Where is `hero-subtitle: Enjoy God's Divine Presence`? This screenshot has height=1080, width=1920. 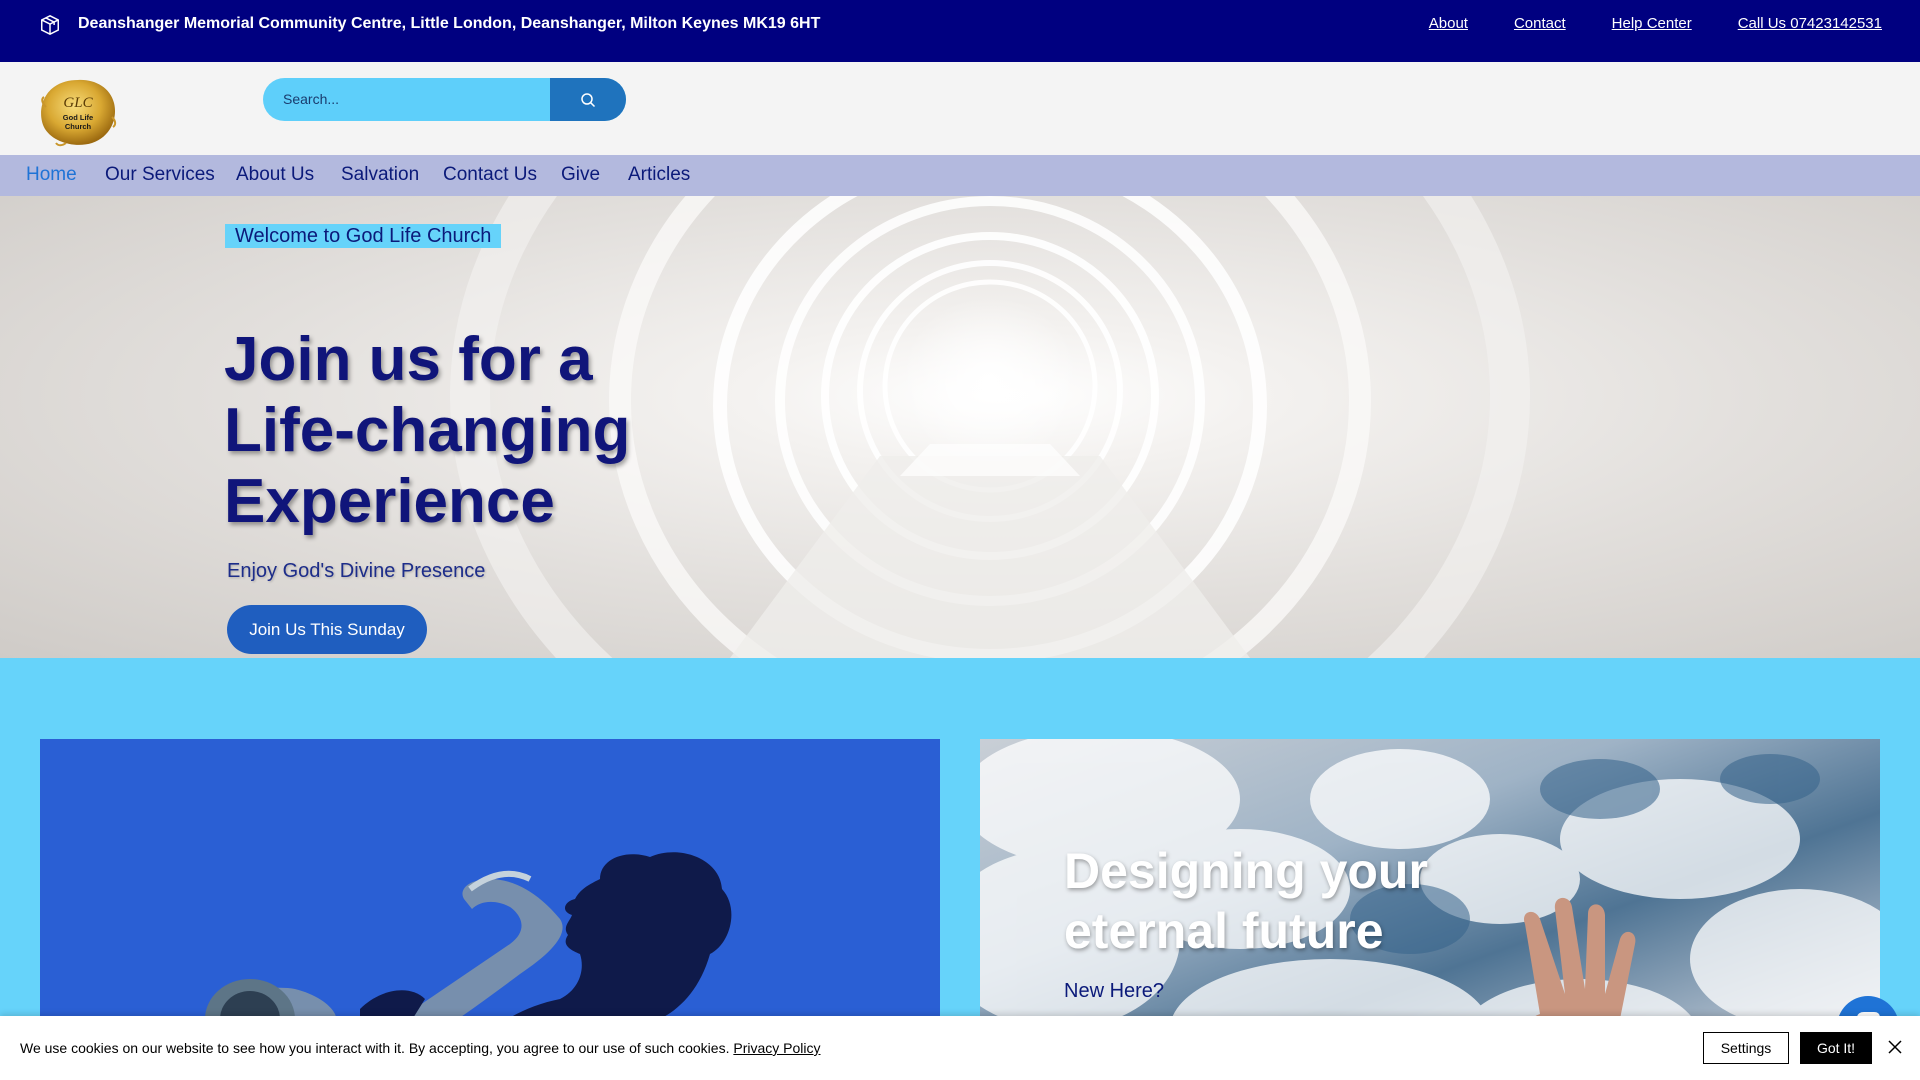
hero-subtitle: Enjoy God's Divine Presence is located at coordinates (356, 571).